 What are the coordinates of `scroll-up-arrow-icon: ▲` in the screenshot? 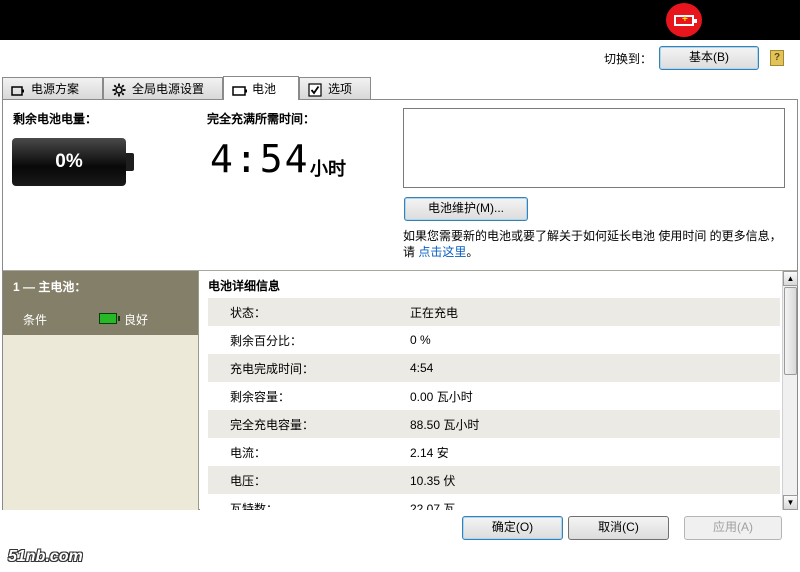 It's located at (790, 278).